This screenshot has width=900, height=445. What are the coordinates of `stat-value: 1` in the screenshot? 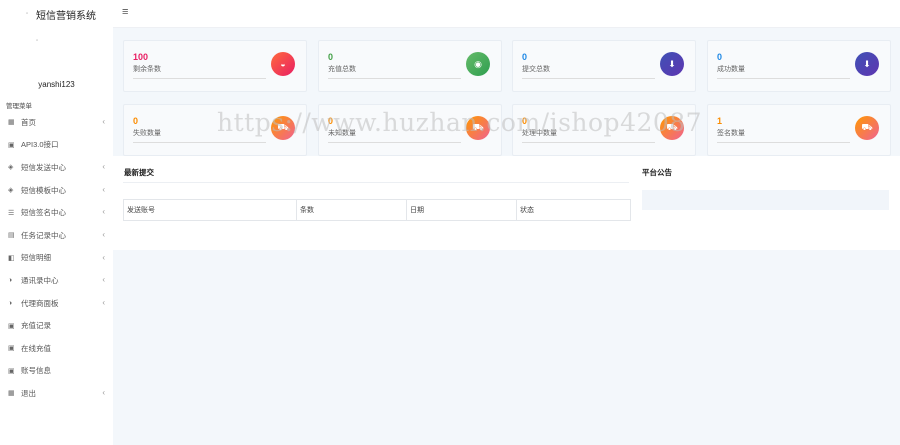 It's located at (720, 121).